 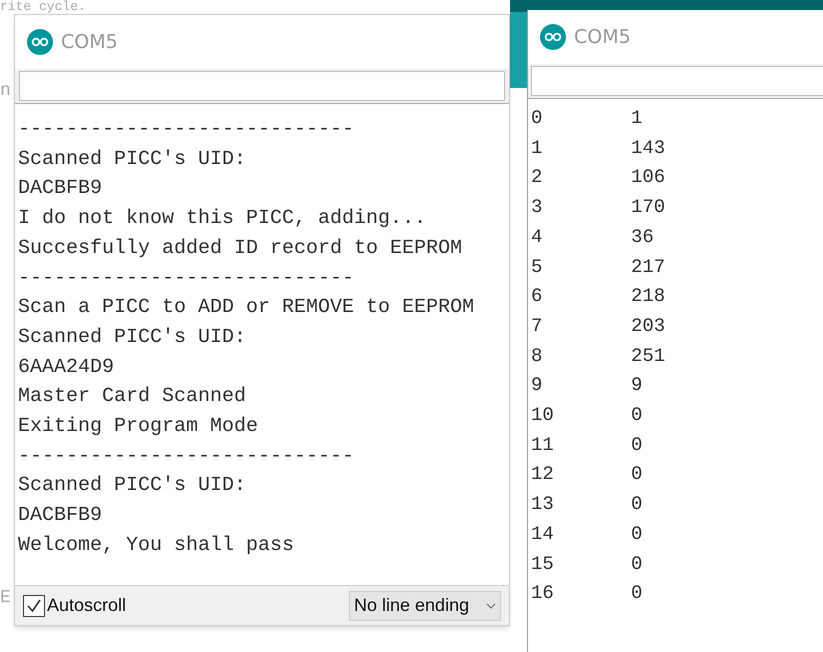 I want to click on index-value: 8, so click(x=537, y=356).